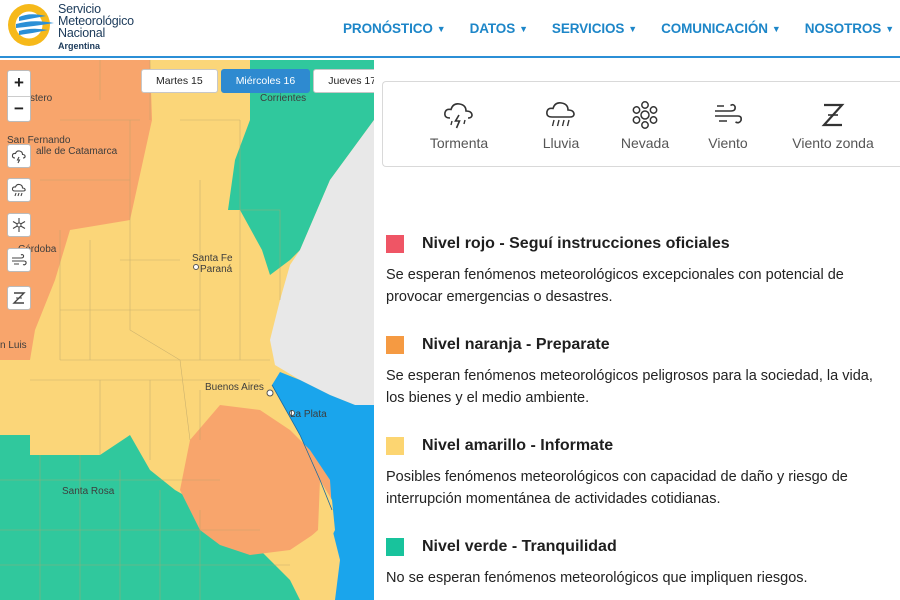 The image size is (900, 600). I want to click on day-tab-jueves: Jueves 17, so click(343, 81).